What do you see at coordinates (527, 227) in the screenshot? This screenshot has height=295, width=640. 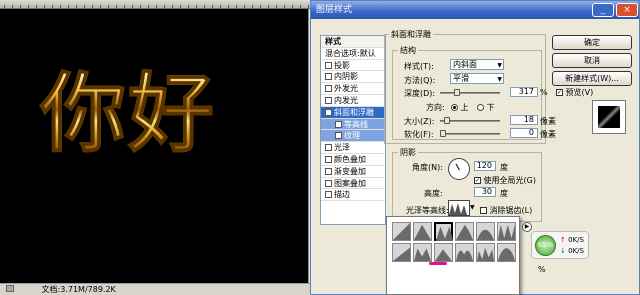 I see `popup-menu-arrow-icon: ▶` at bounding box center [527, 227].